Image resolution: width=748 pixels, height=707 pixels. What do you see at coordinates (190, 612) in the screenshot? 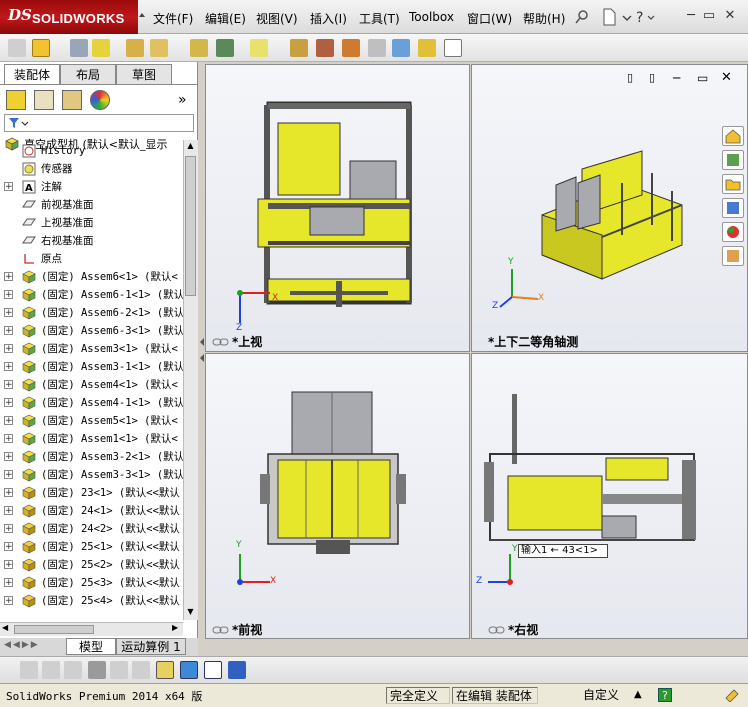
I see `scroll-down-icon: ▼` at bounding box center [190, 612].